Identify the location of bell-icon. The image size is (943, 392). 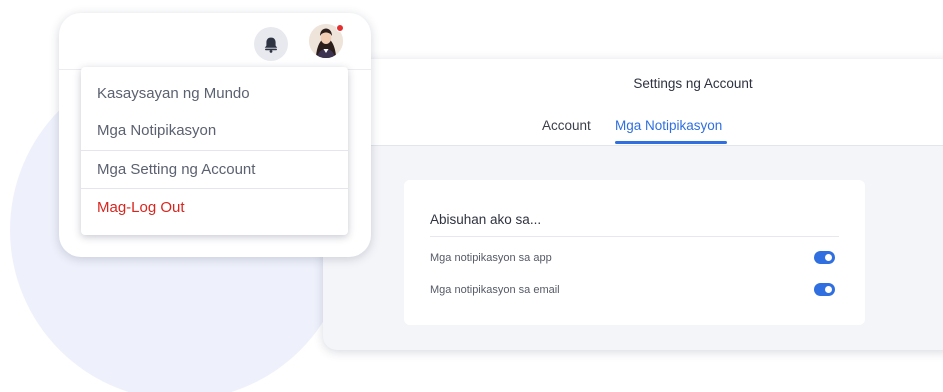
(271, 45).